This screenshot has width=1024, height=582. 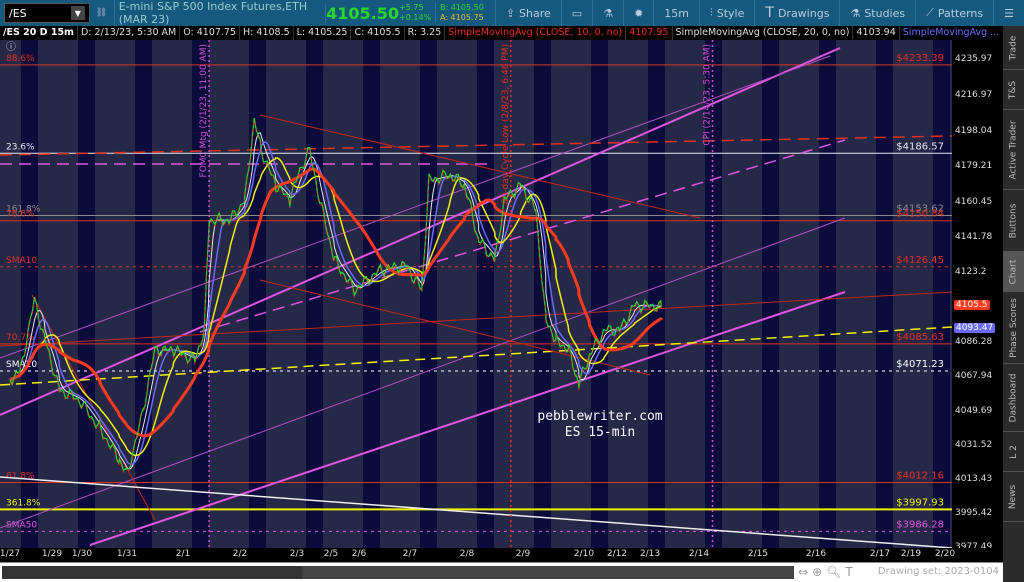 What do you see at coordinates (763, 33) in the screenshot?
I see `sma20-label: SimpleMovingAvg (CLOSE, 20, 0, no)` at bounding box center [763, 33].